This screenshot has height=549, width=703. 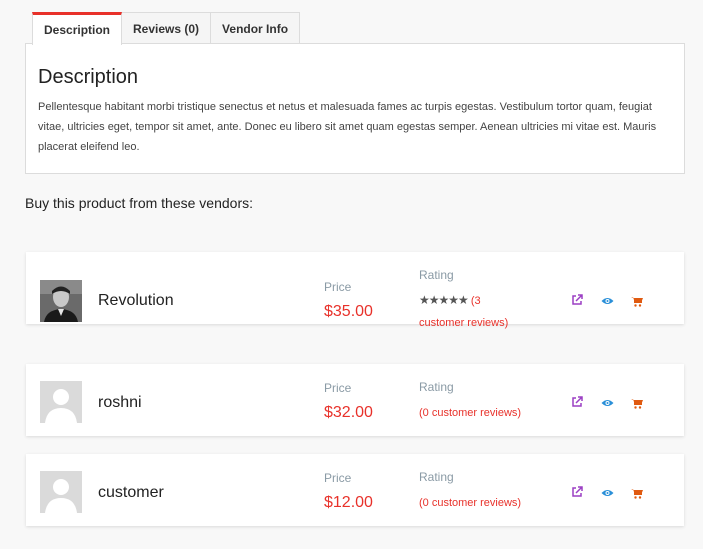 I want to click on rating-stars: ★★★★★, so click(x=444, y=300).